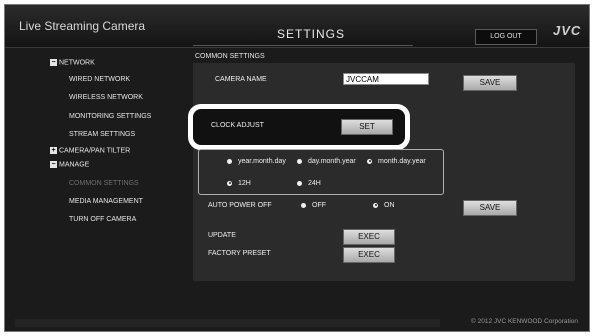 This screenshot has height=336, width=600. I want to click on sidebar-item-monitoring-settings: MONITORING SETTINGS, so click(110, 116).